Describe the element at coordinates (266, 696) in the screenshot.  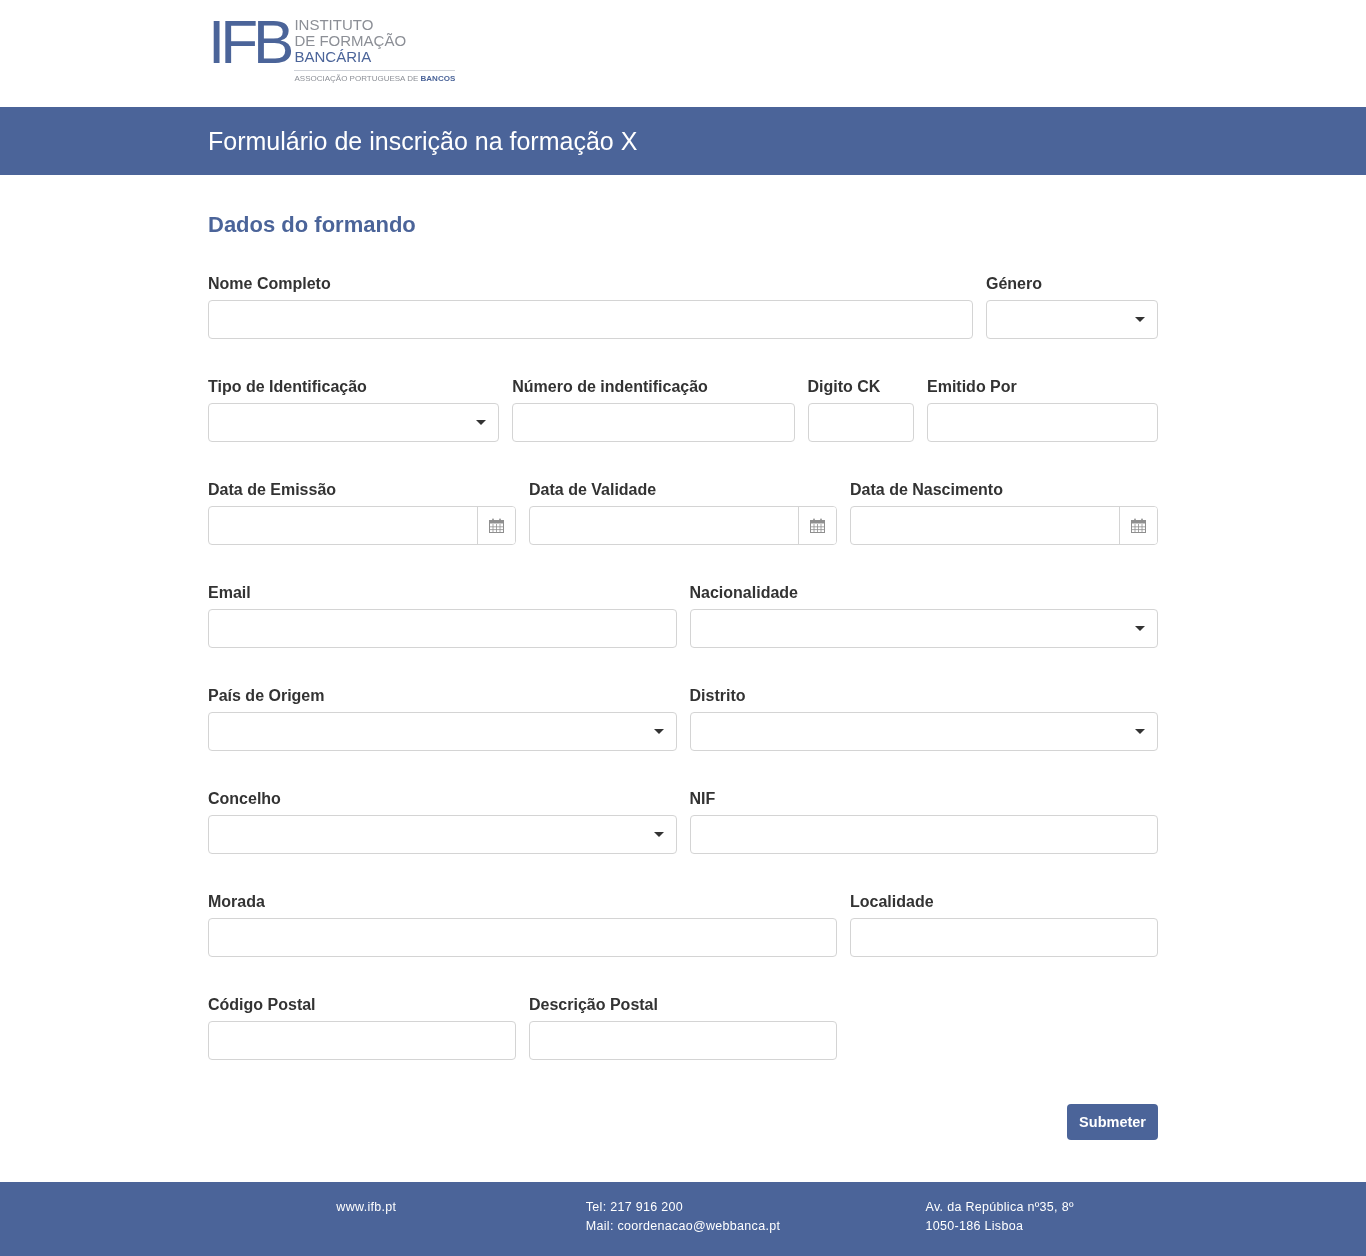
I see `field-label: País de Origem` at that location.